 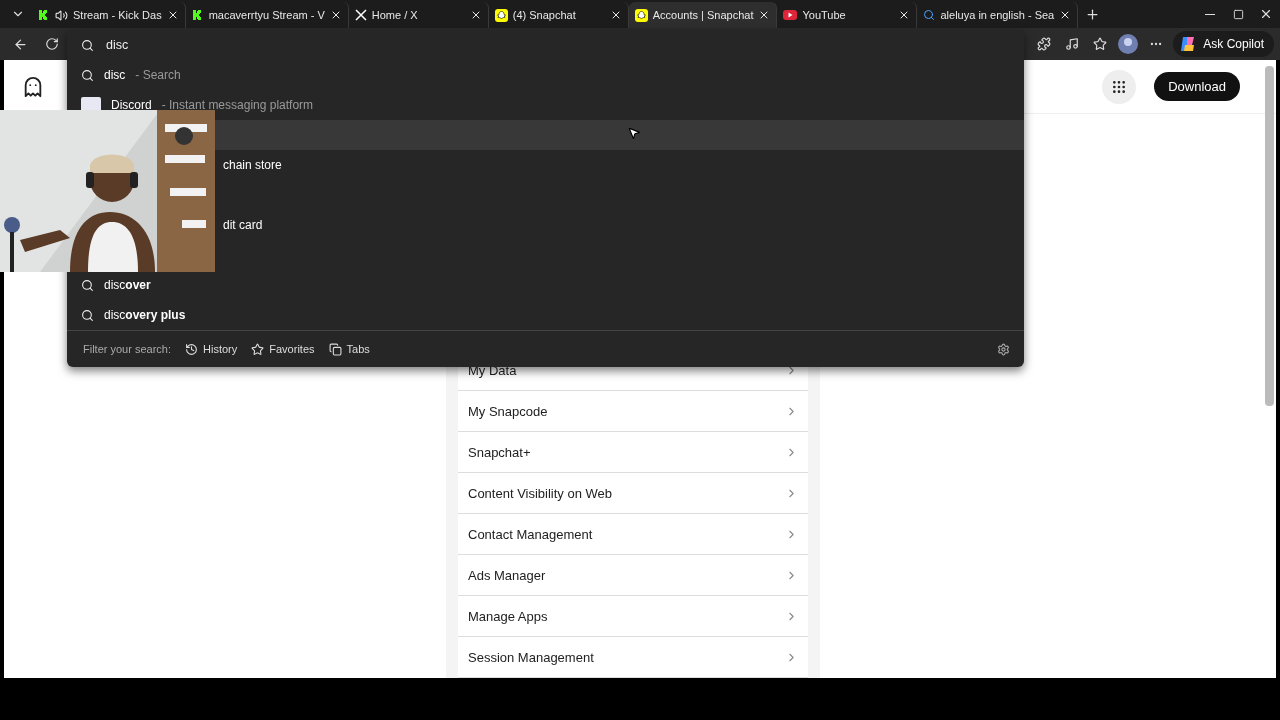 What do you see at coordinates (564, 45) in the screenshot?
I see `address-field: disc` at bounding box center [564, 45].